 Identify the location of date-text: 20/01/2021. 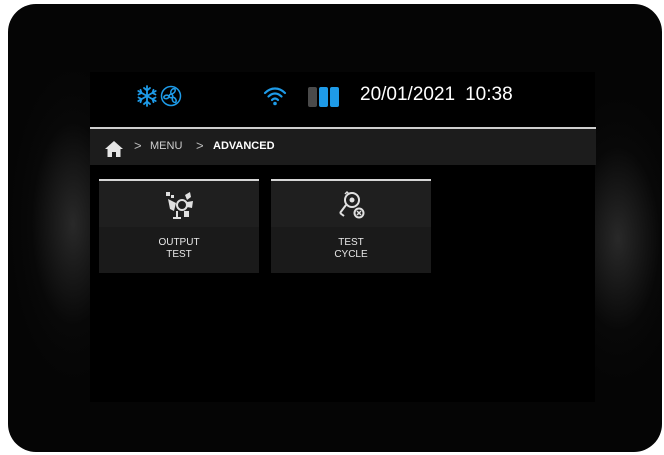
(408, 94).